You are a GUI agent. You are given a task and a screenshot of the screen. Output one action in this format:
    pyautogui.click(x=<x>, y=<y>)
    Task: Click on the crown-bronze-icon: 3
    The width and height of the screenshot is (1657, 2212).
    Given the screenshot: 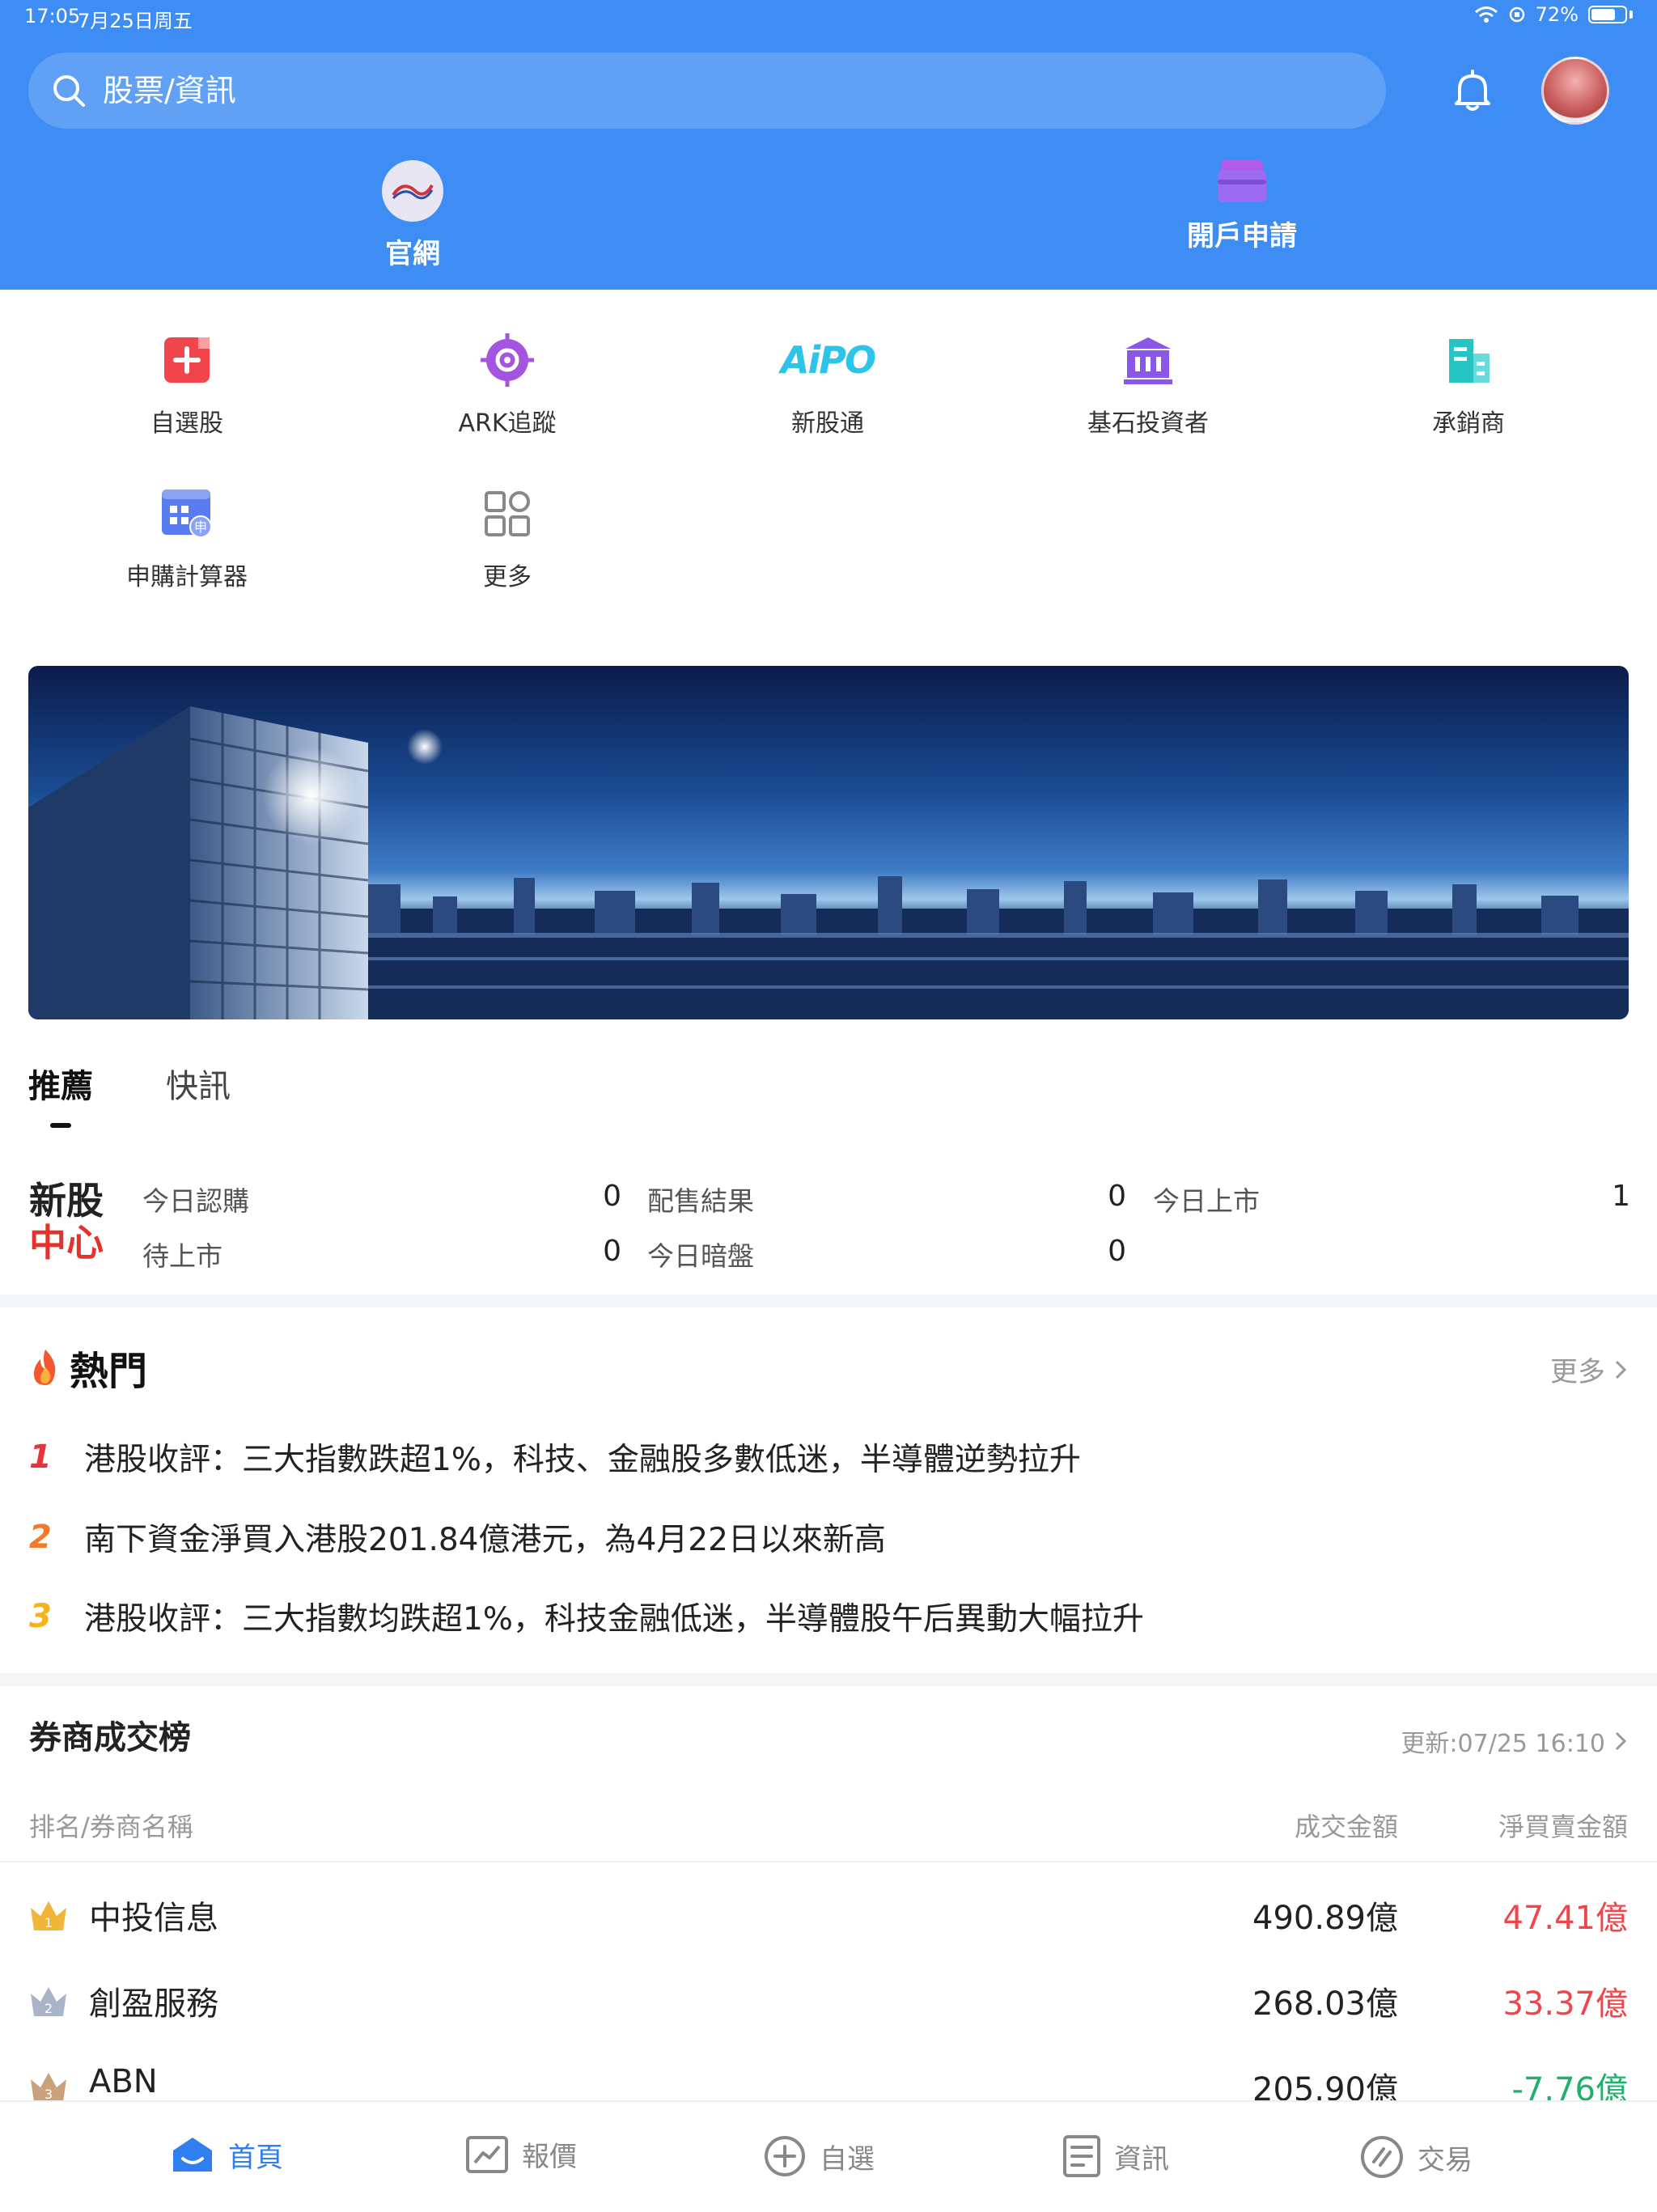 What is the action you would take?
    pyautogui.click(x=48, y=2087)
    